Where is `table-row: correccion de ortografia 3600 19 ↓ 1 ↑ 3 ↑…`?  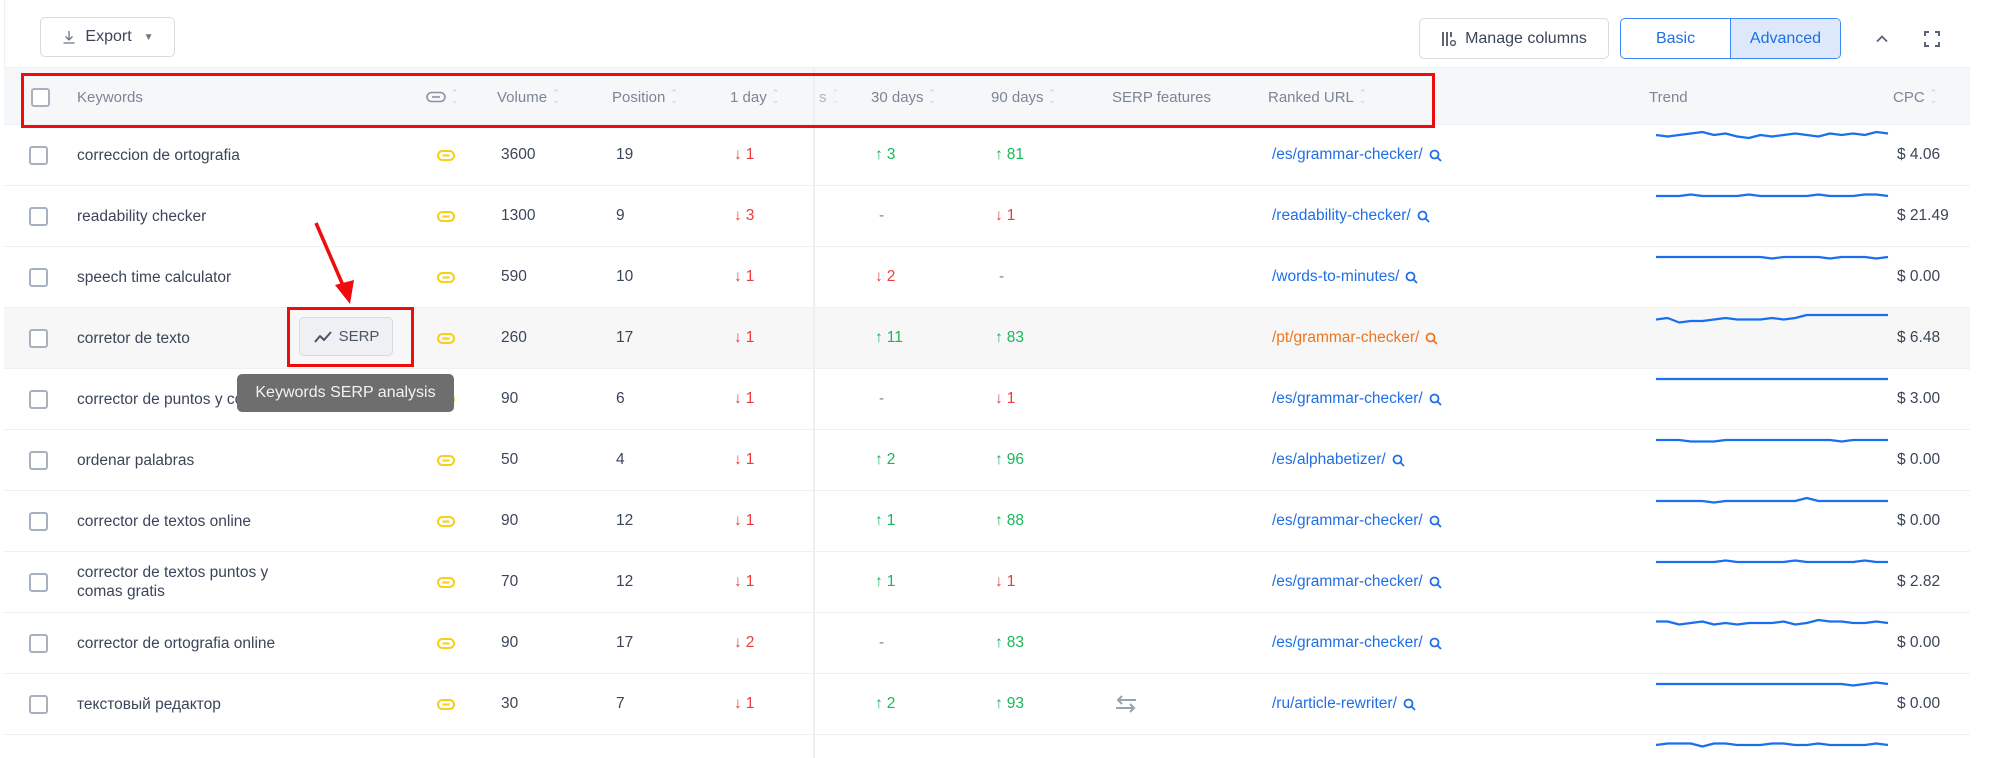
table-row: correccion de ortografia 3600 19 ↓ 1 ↑ 3 ↑… is located at coordinates (987, 155).